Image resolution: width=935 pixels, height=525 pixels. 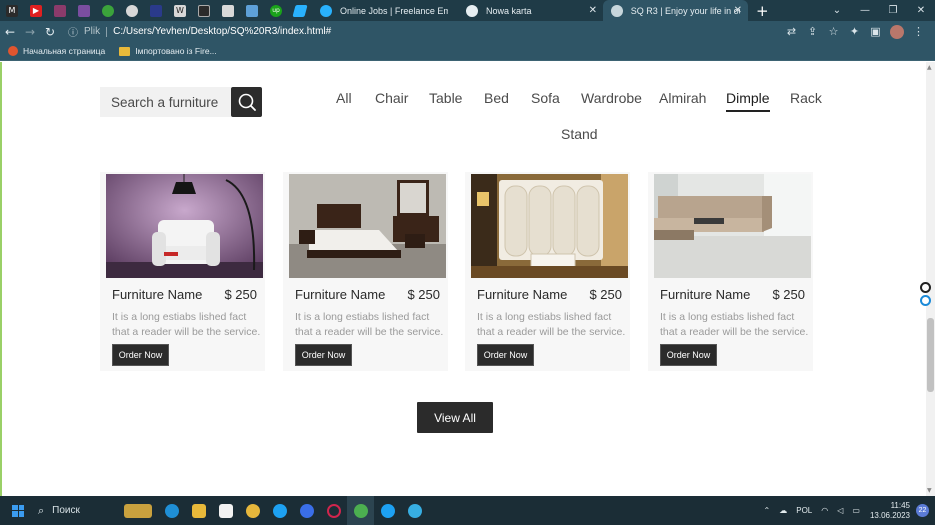 I want to click on settings-icon, so click(x=228, y=10).